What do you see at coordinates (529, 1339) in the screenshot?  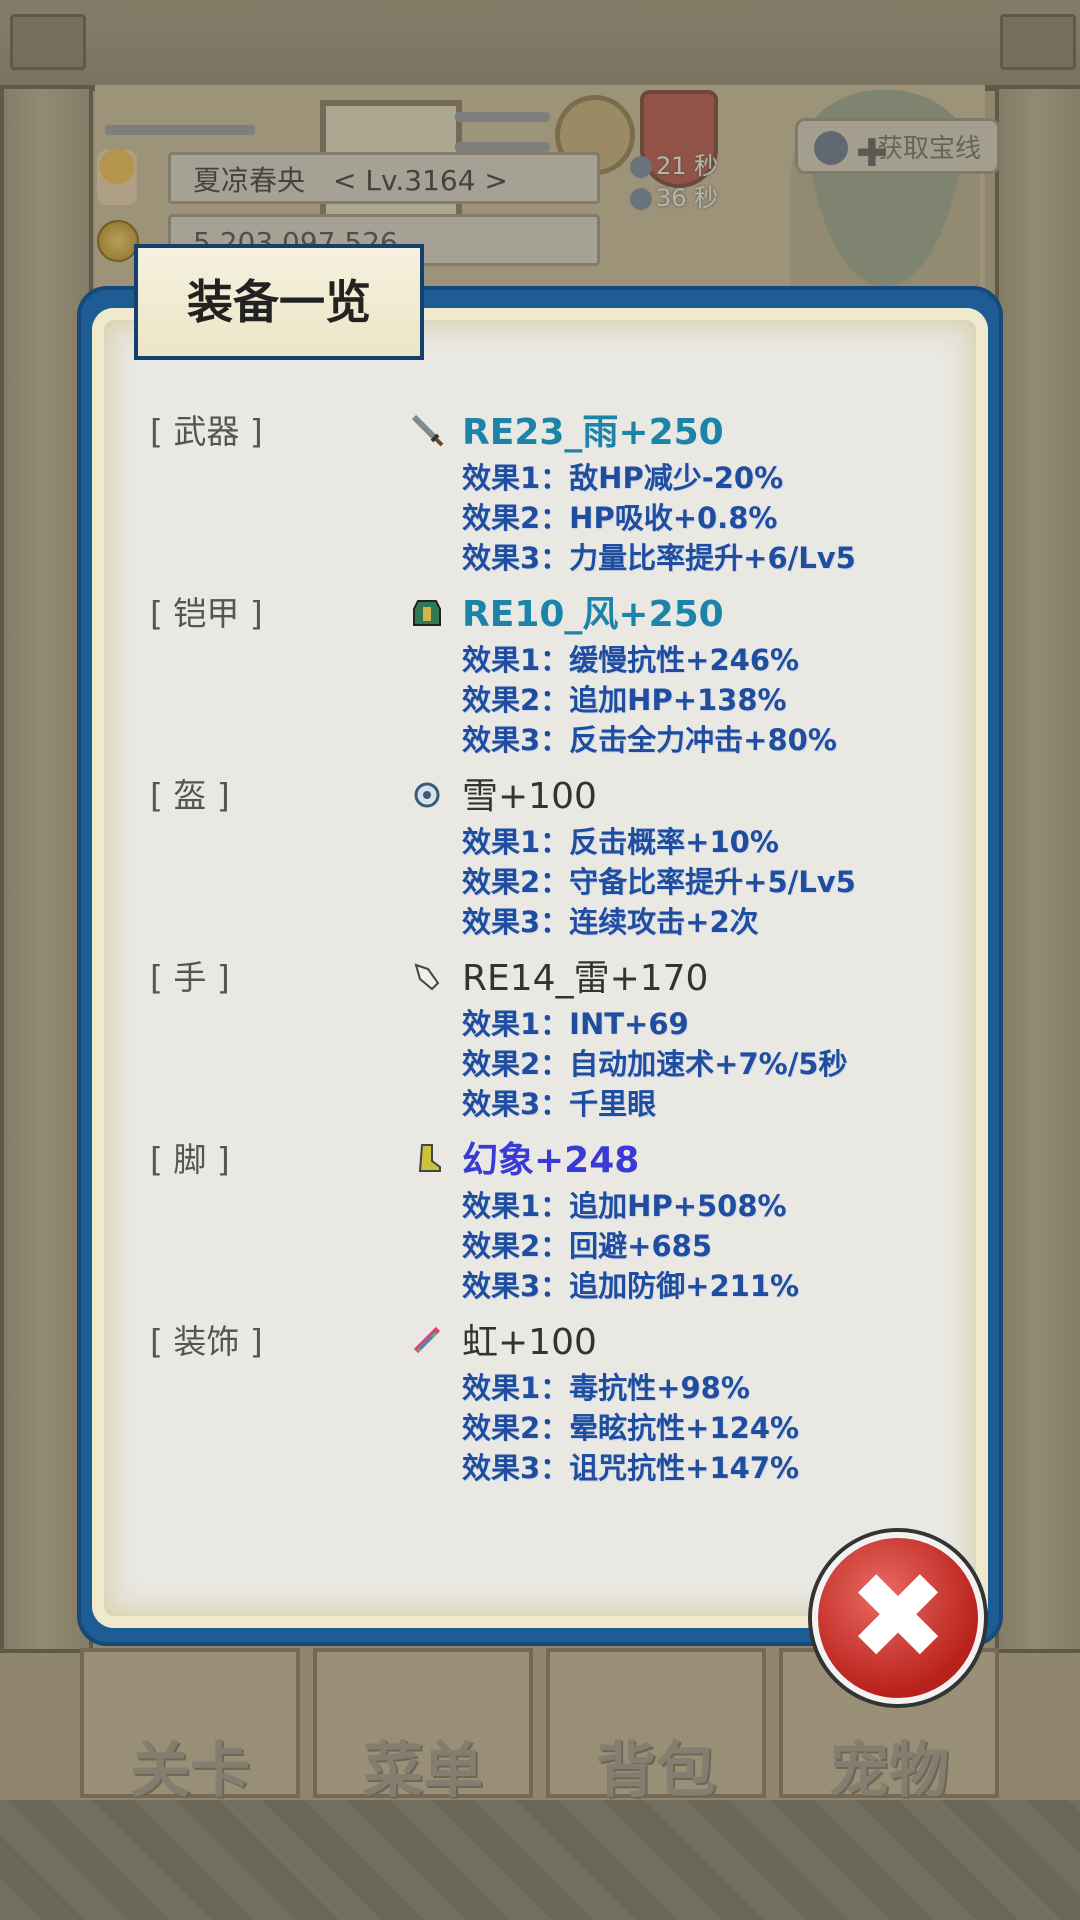 I see `item-name: 虹+100` at bounding box center [529, 1339].